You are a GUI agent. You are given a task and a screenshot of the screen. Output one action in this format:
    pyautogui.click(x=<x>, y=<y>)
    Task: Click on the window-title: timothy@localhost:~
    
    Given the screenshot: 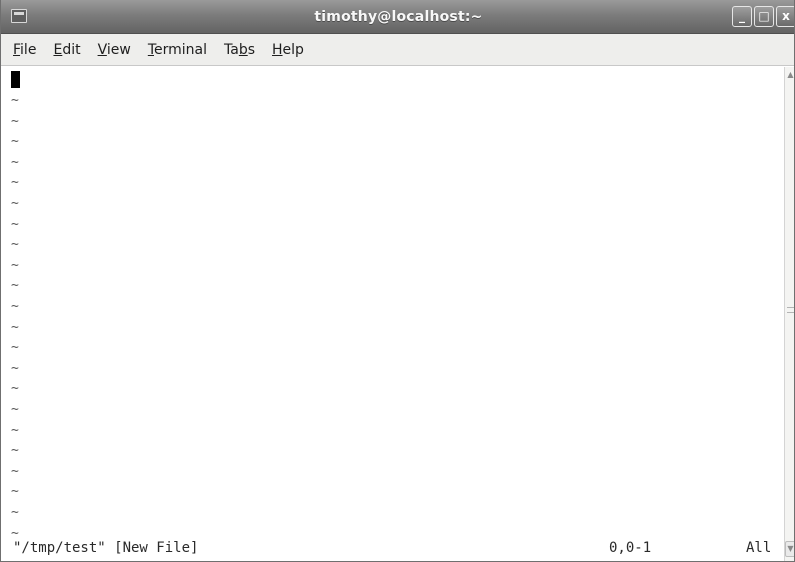 What is the action you would take?
    pyautogui.click(x=398, y=17)
    